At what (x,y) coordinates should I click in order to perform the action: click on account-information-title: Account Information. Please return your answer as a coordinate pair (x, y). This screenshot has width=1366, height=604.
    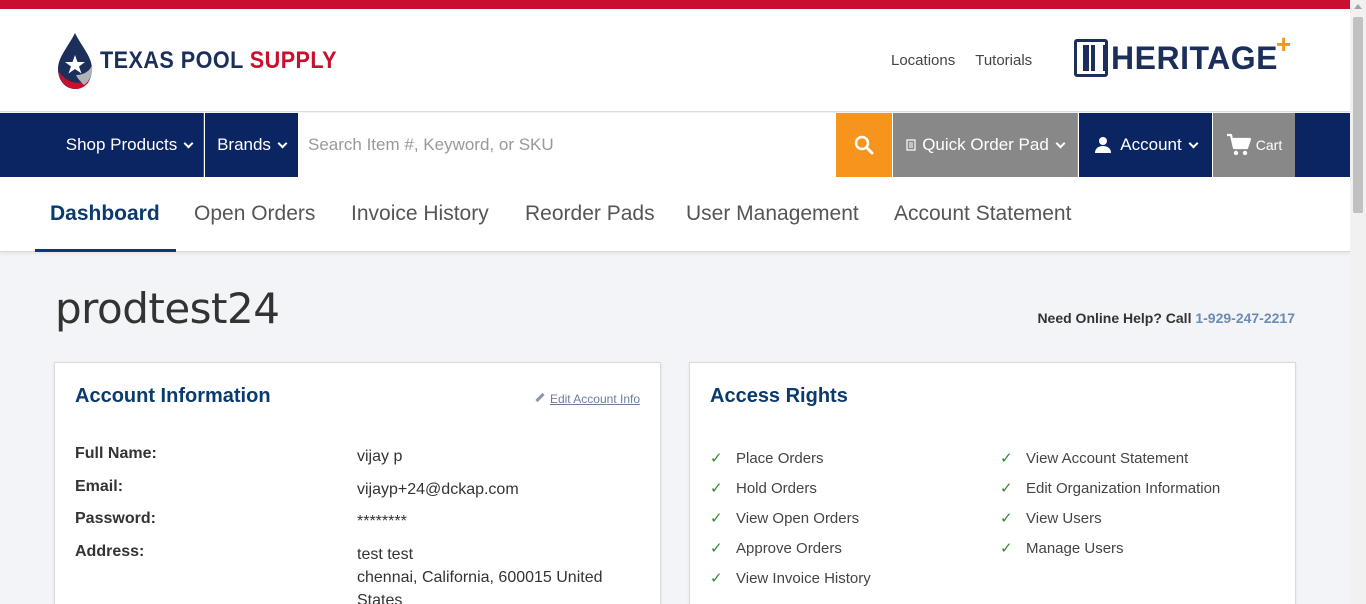
    Looking at the image, I should click on (173, 396).